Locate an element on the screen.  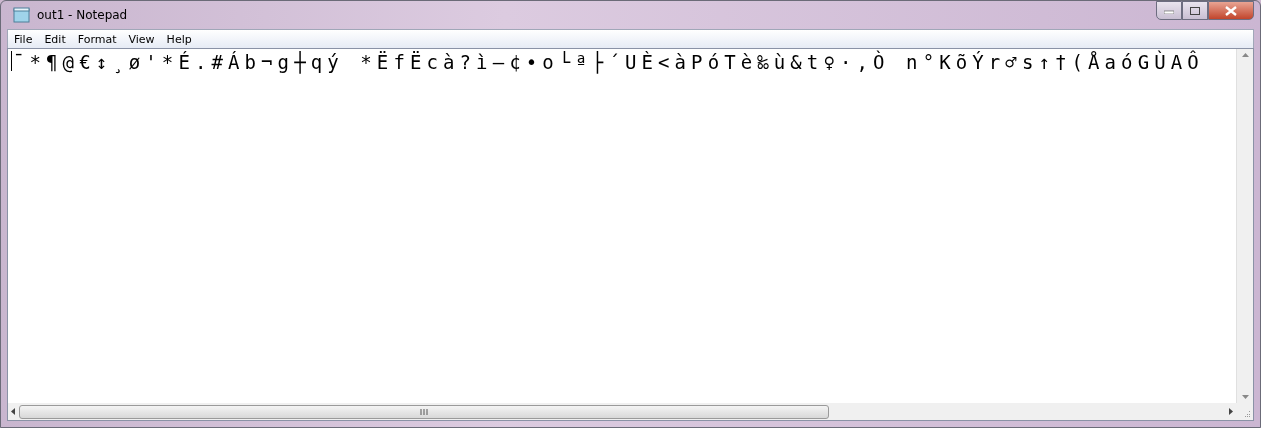
scroll-down-icon is located at coordinates (1245, 397).